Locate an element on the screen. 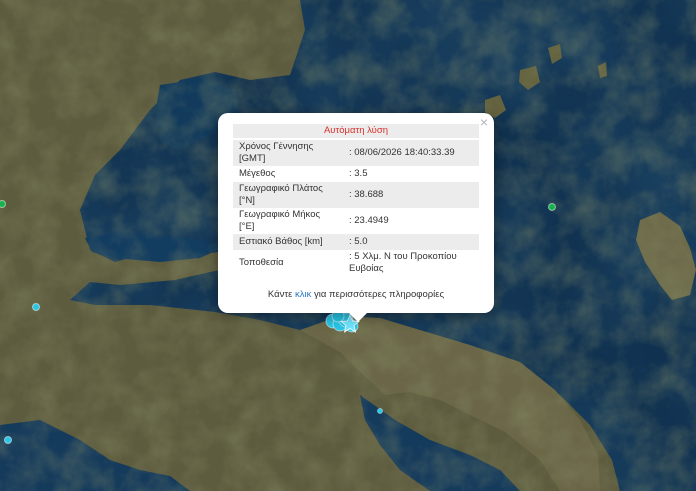 Image resolution: width=696 pixels, height=491 pixels. table-row: Γεωγραφικό Πλάτος [°N] : 38.688 is located at coordinates (356, 195).